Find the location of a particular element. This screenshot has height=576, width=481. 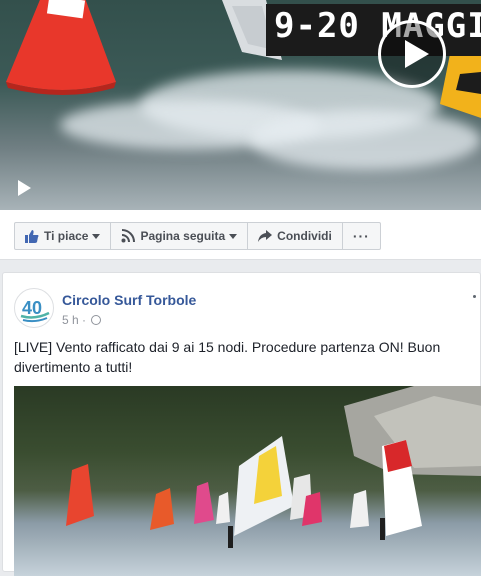

post-options-icon is located at coordinates (474, 296).